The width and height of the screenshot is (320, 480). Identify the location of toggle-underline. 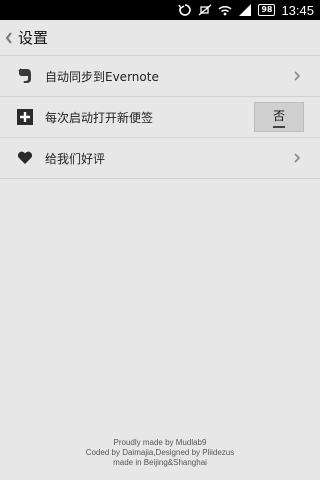
(279, 126).